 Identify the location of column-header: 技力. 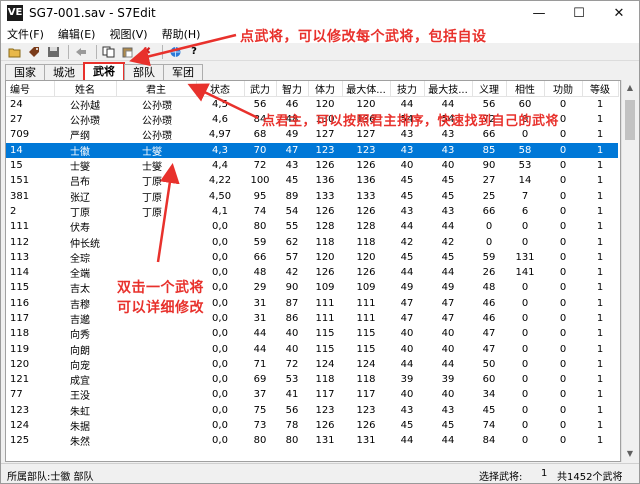
(407, 89).